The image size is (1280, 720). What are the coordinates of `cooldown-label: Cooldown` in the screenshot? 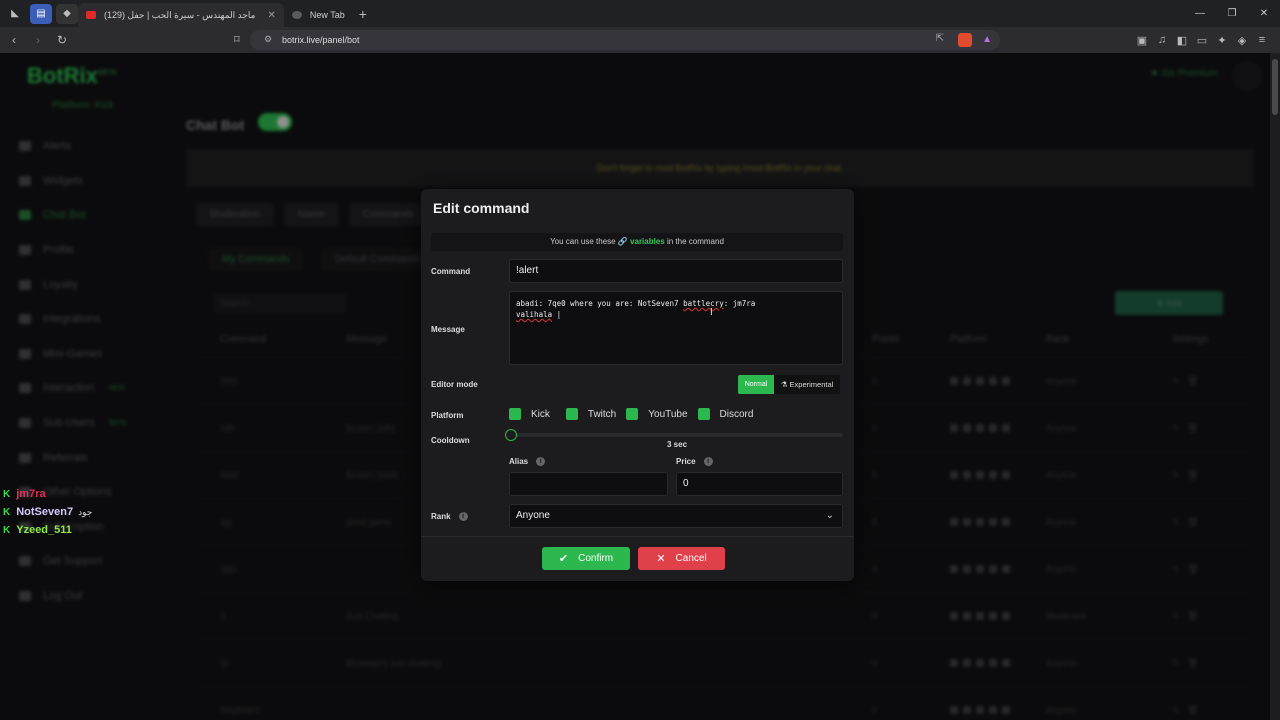 It's located at (450, 440).